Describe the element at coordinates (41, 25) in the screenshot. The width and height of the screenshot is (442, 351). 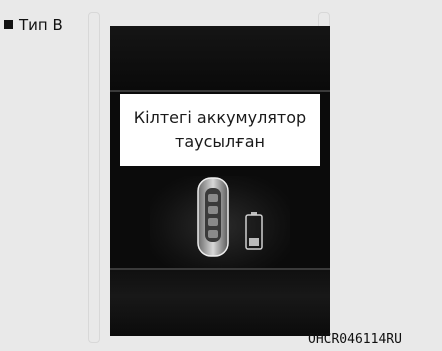
I see `type-label-text: Тип B` at that location.